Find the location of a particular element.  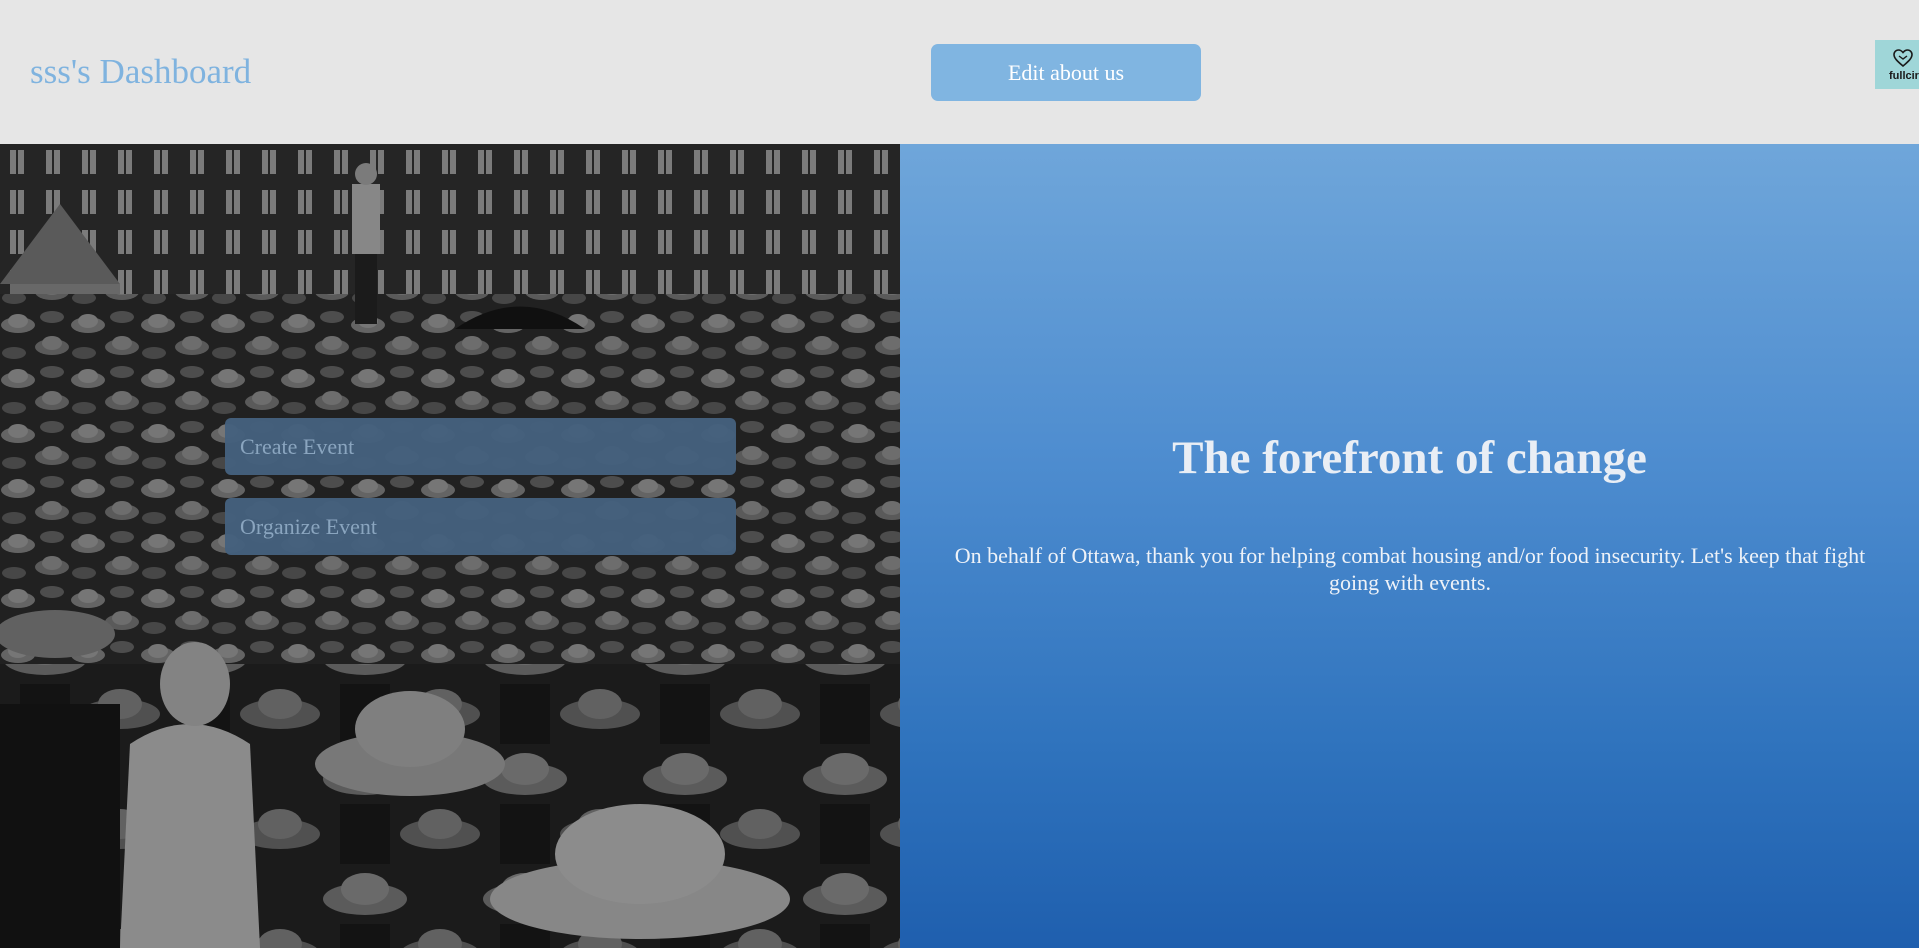

edit-about-us-button: Edit about us is located at coordinates (1066, 72).